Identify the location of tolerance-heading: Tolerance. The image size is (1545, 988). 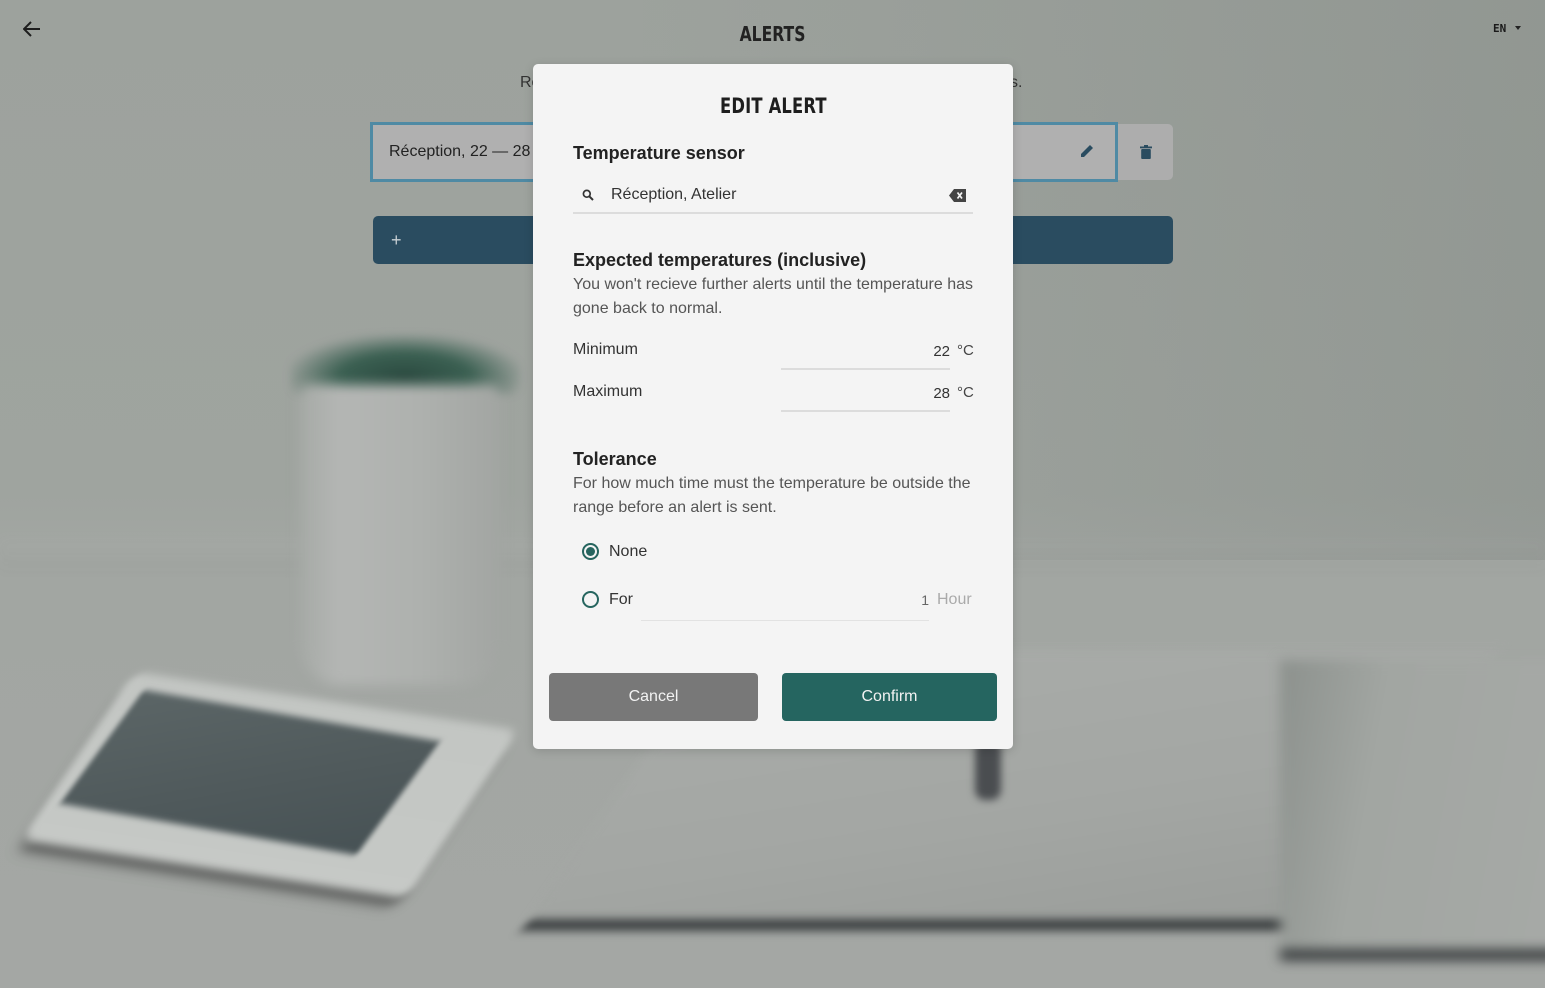
(615, 459).